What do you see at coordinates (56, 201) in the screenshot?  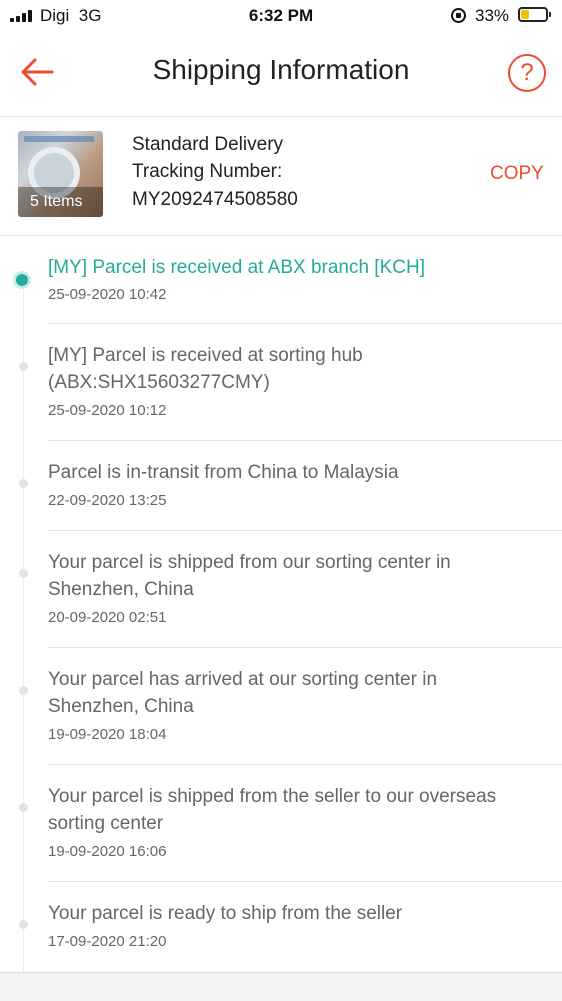 I see `items-count: 5 Items` at bounding box center [56, 201].